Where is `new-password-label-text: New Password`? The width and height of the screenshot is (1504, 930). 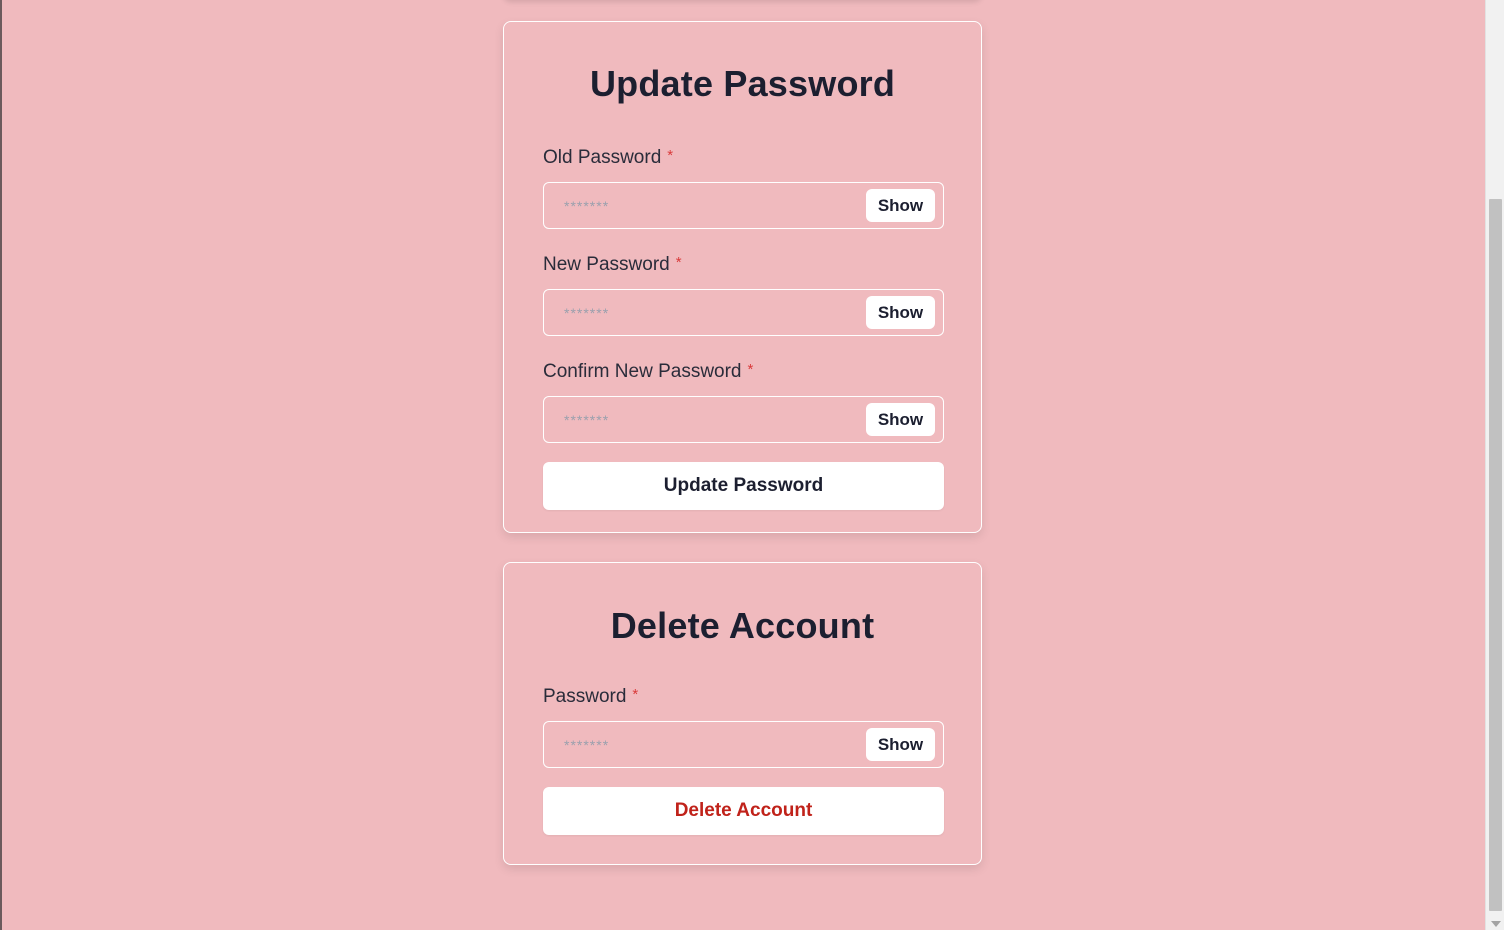
new-password-label-text: New Password is located at coordinates (606, 264).